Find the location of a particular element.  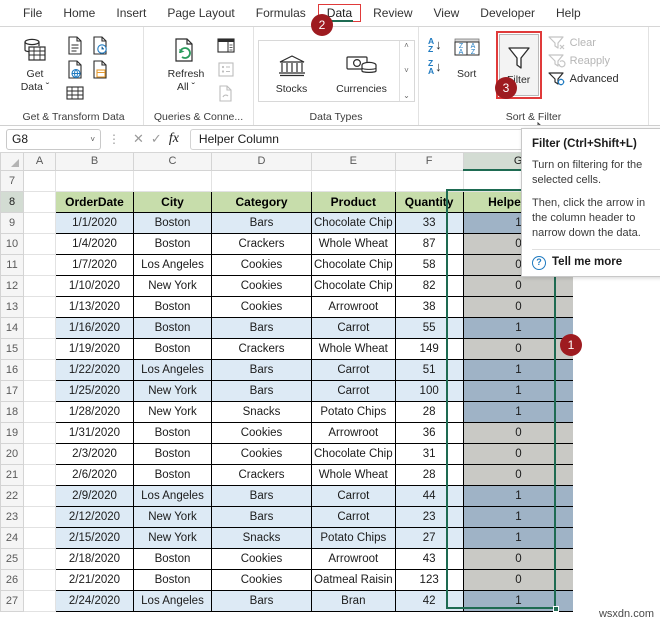

from-table-range-button is located at coordinates (100, 69).